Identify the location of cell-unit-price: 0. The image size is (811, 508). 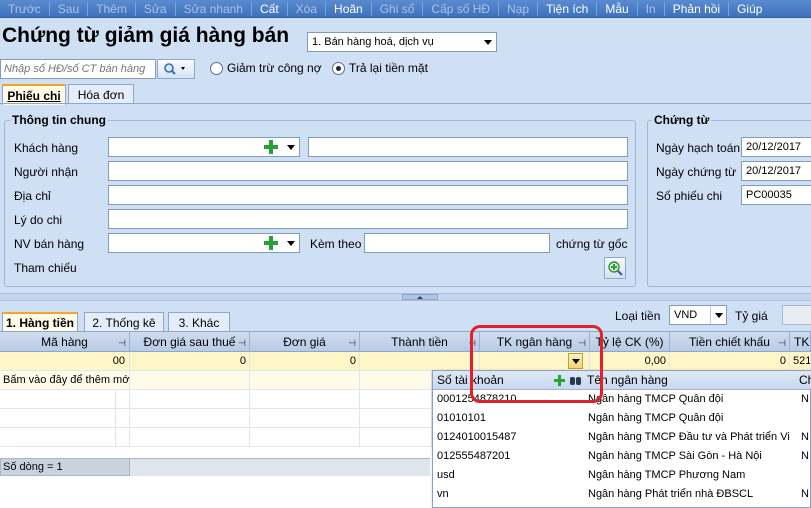
(305, 361).